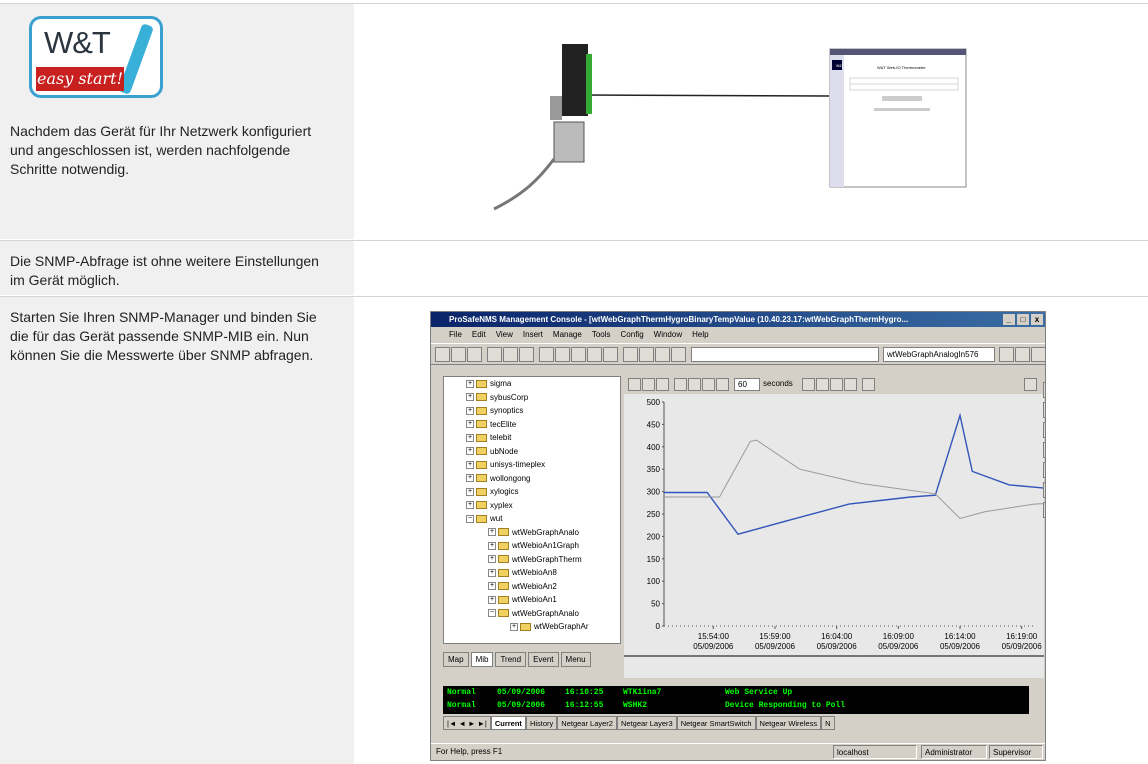  What do you see at coordinates (508, 723) in the screenshot?
I see `tab-current: Current` at bounding box center [508, 723].